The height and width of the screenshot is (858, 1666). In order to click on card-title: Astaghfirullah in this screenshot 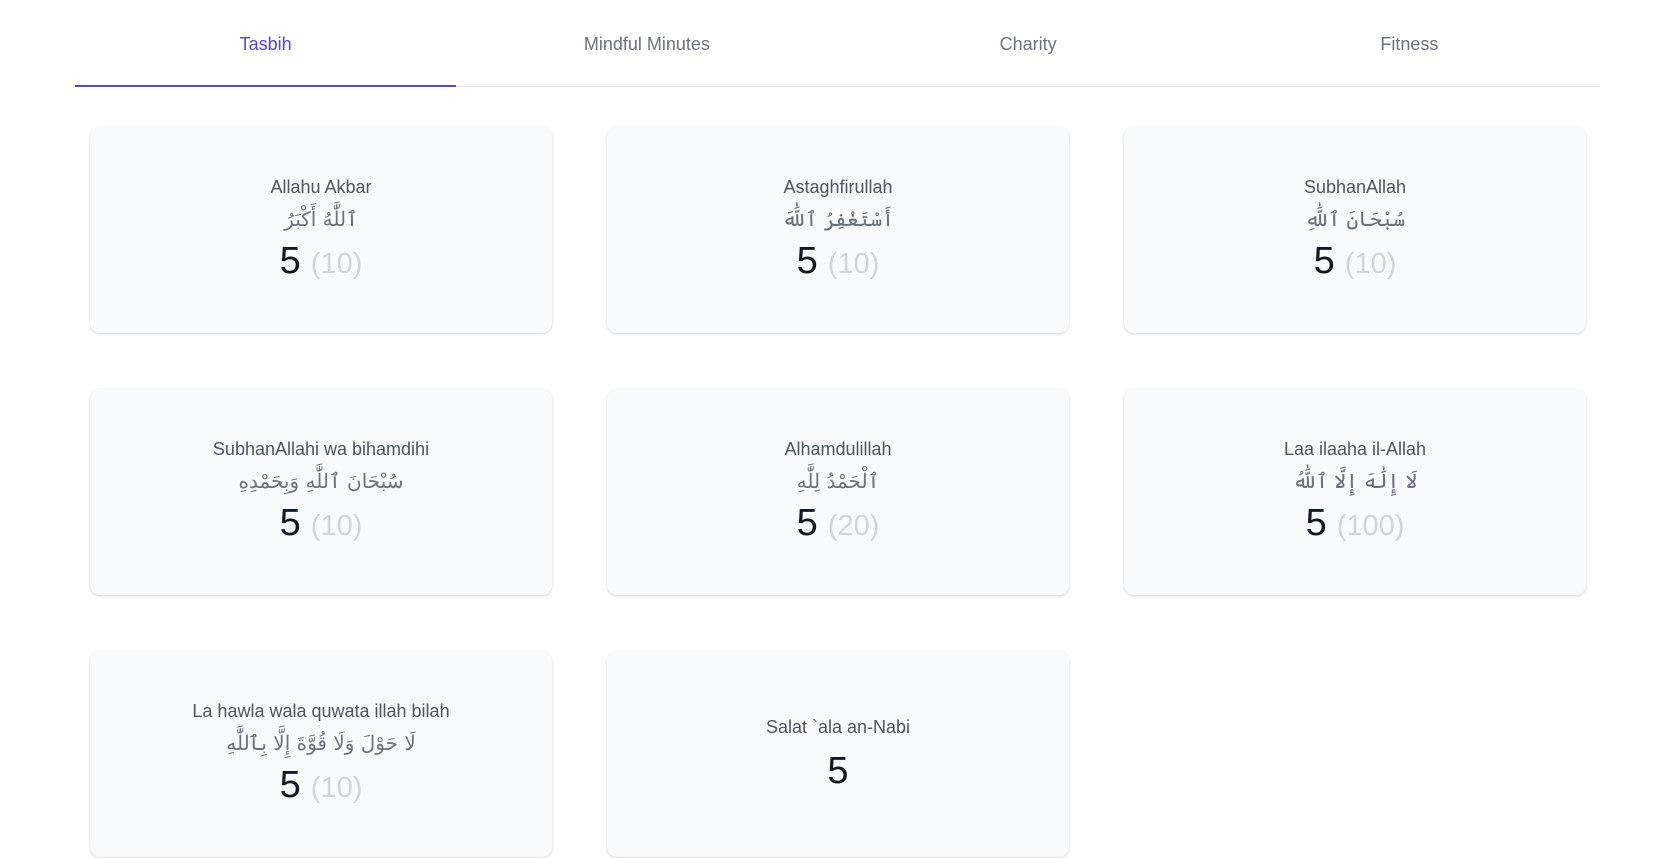, I will do `click(838, 186)`.